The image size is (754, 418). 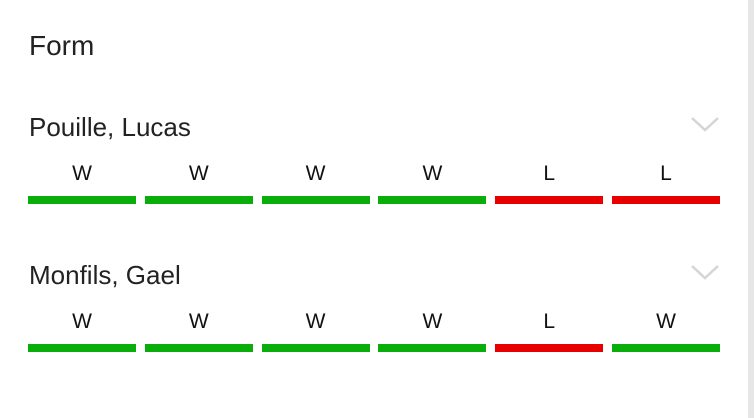 What do you see at coordinates (62, 45) in the screenshot?
I see `panel-title: Form` at bounding box center [62, 45].